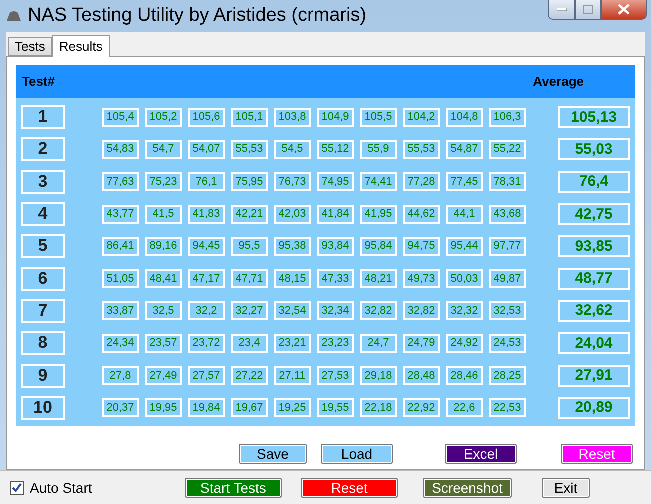  Describe the element at coordinates (335, 310) in the screenshot. I see `result-cell: 32,34` at that location.